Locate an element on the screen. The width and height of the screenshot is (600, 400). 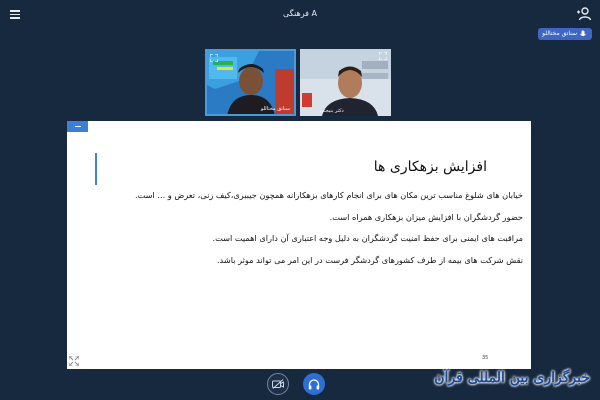
top-bar: A فرهنگی is located at coordinates (300, 14).